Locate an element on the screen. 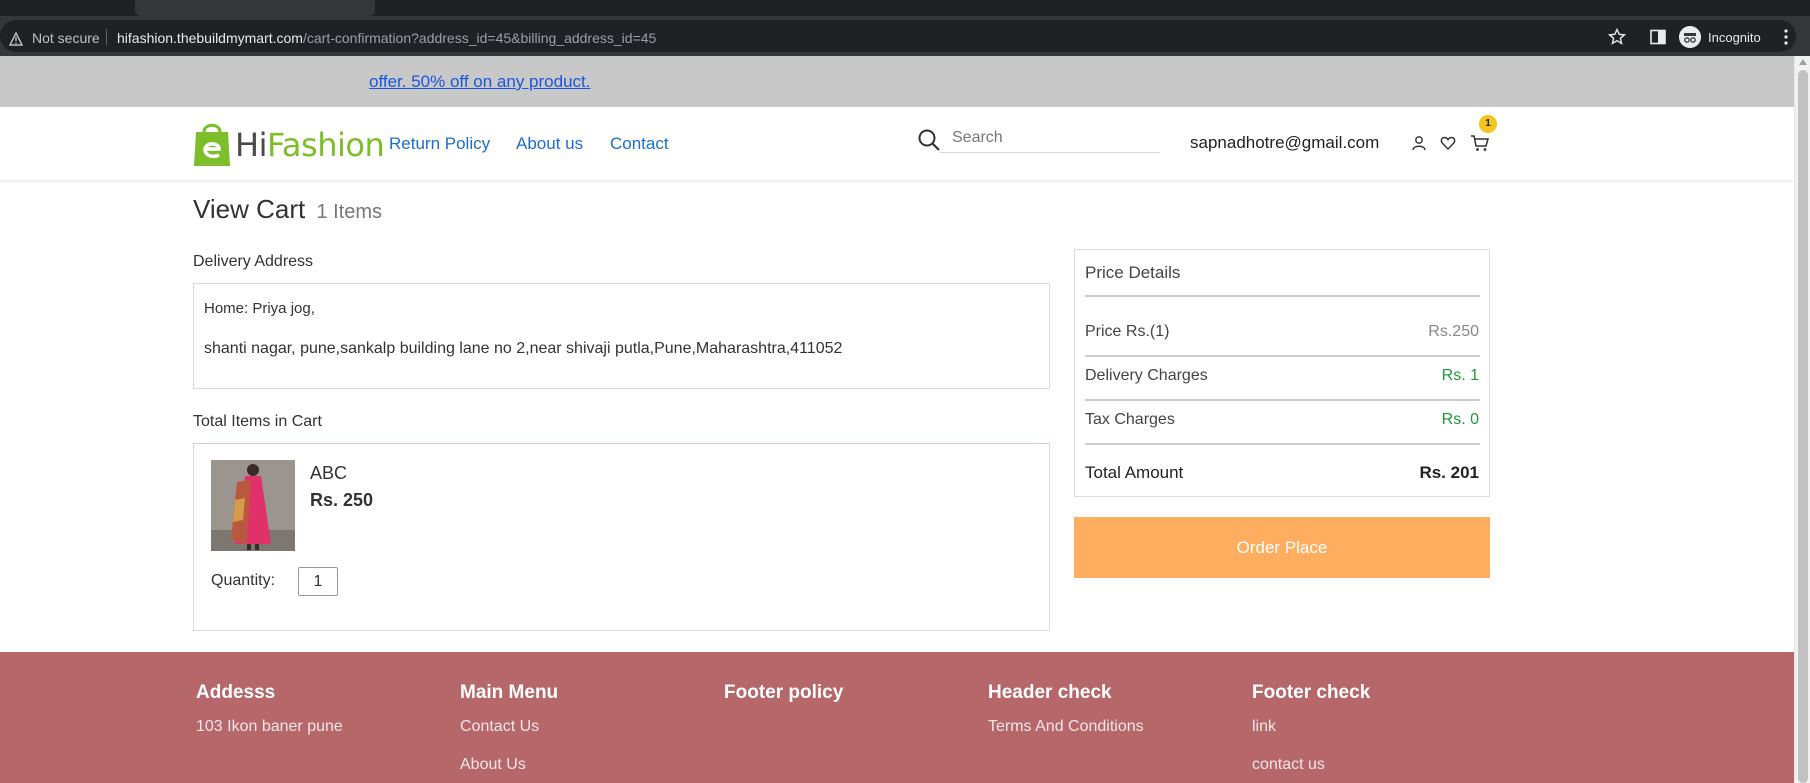  page-title: View Cart 1 Items is located at coordinates (287, 209).